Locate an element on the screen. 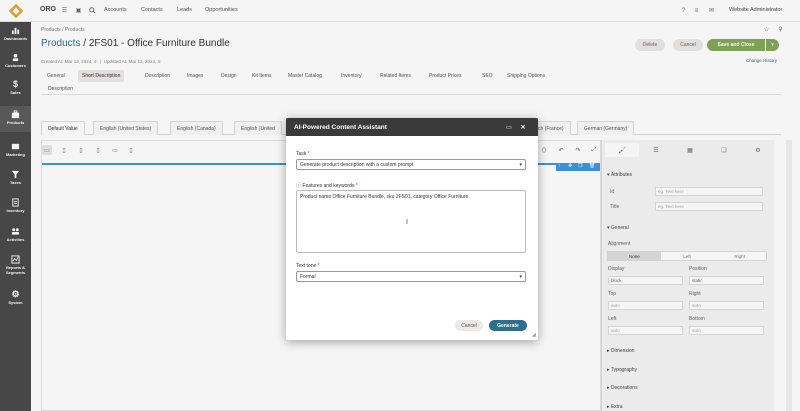  cancel-button: Cancel is located at coordinates (469, 325).